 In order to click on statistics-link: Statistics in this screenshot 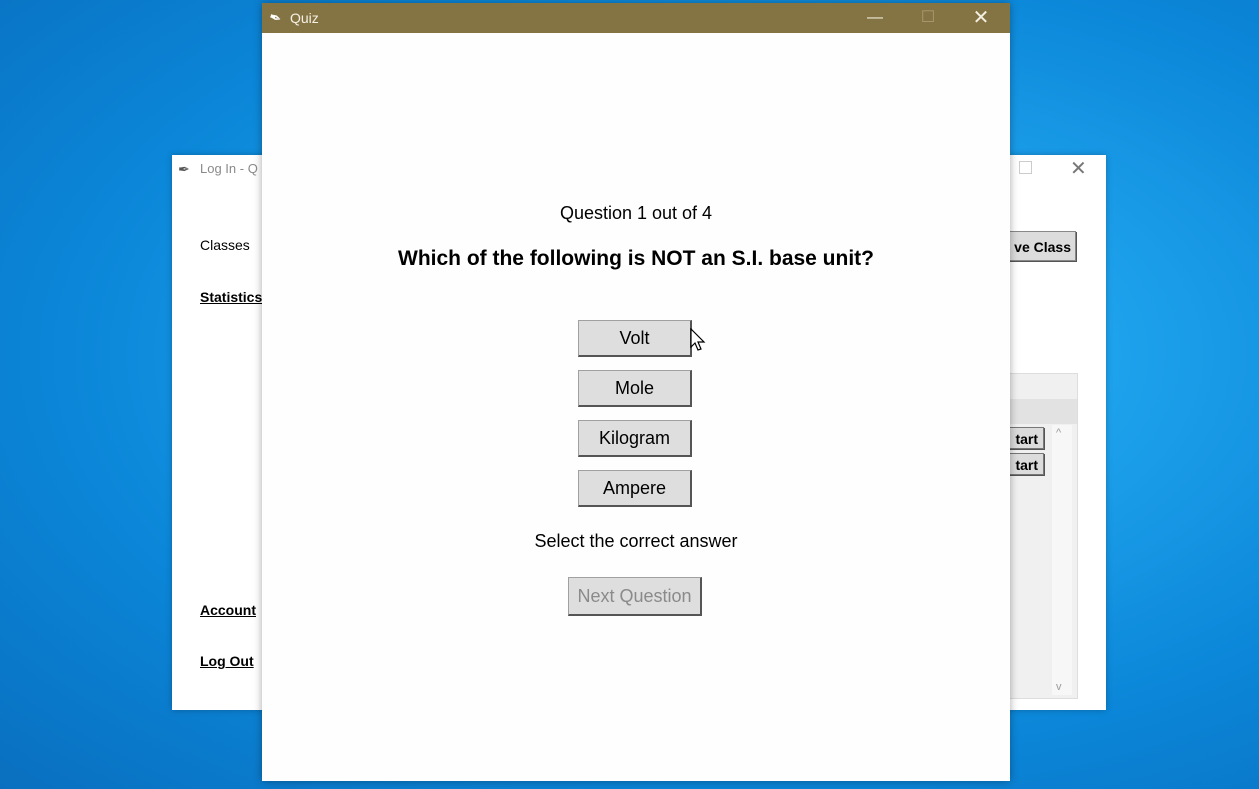, I will do `click(231, 297)`.